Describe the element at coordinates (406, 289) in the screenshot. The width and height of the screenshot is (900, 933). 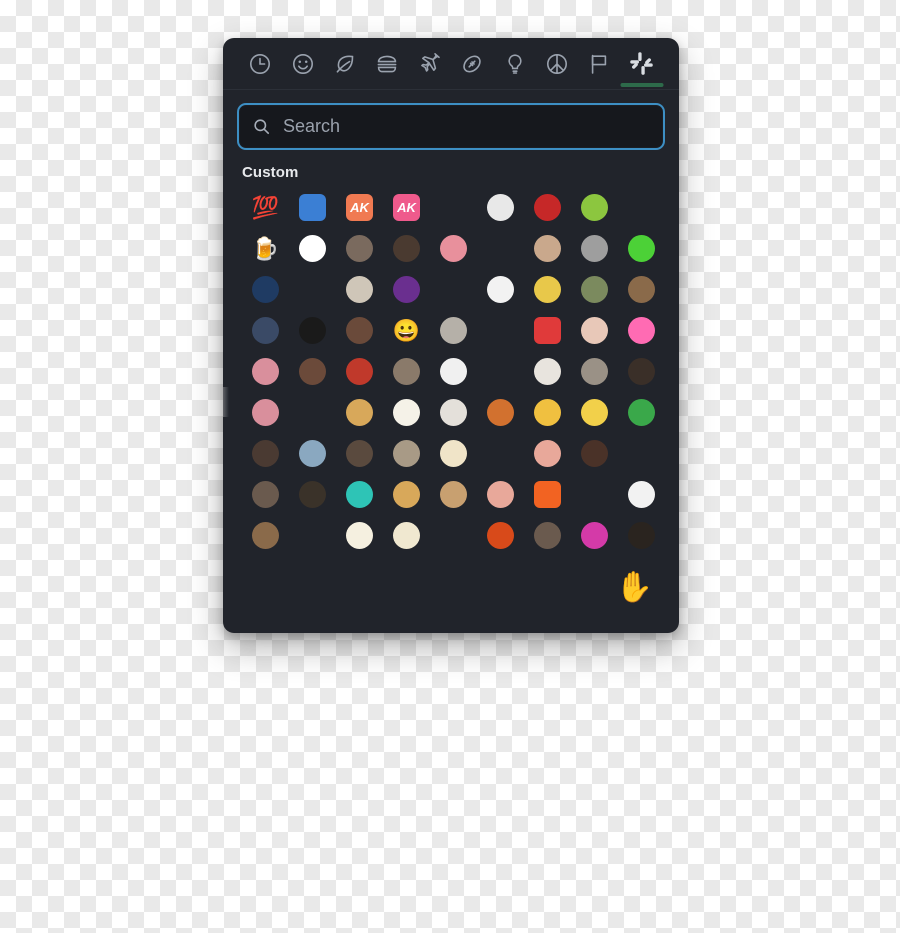
I see `emoji-purple-stage` at that location.